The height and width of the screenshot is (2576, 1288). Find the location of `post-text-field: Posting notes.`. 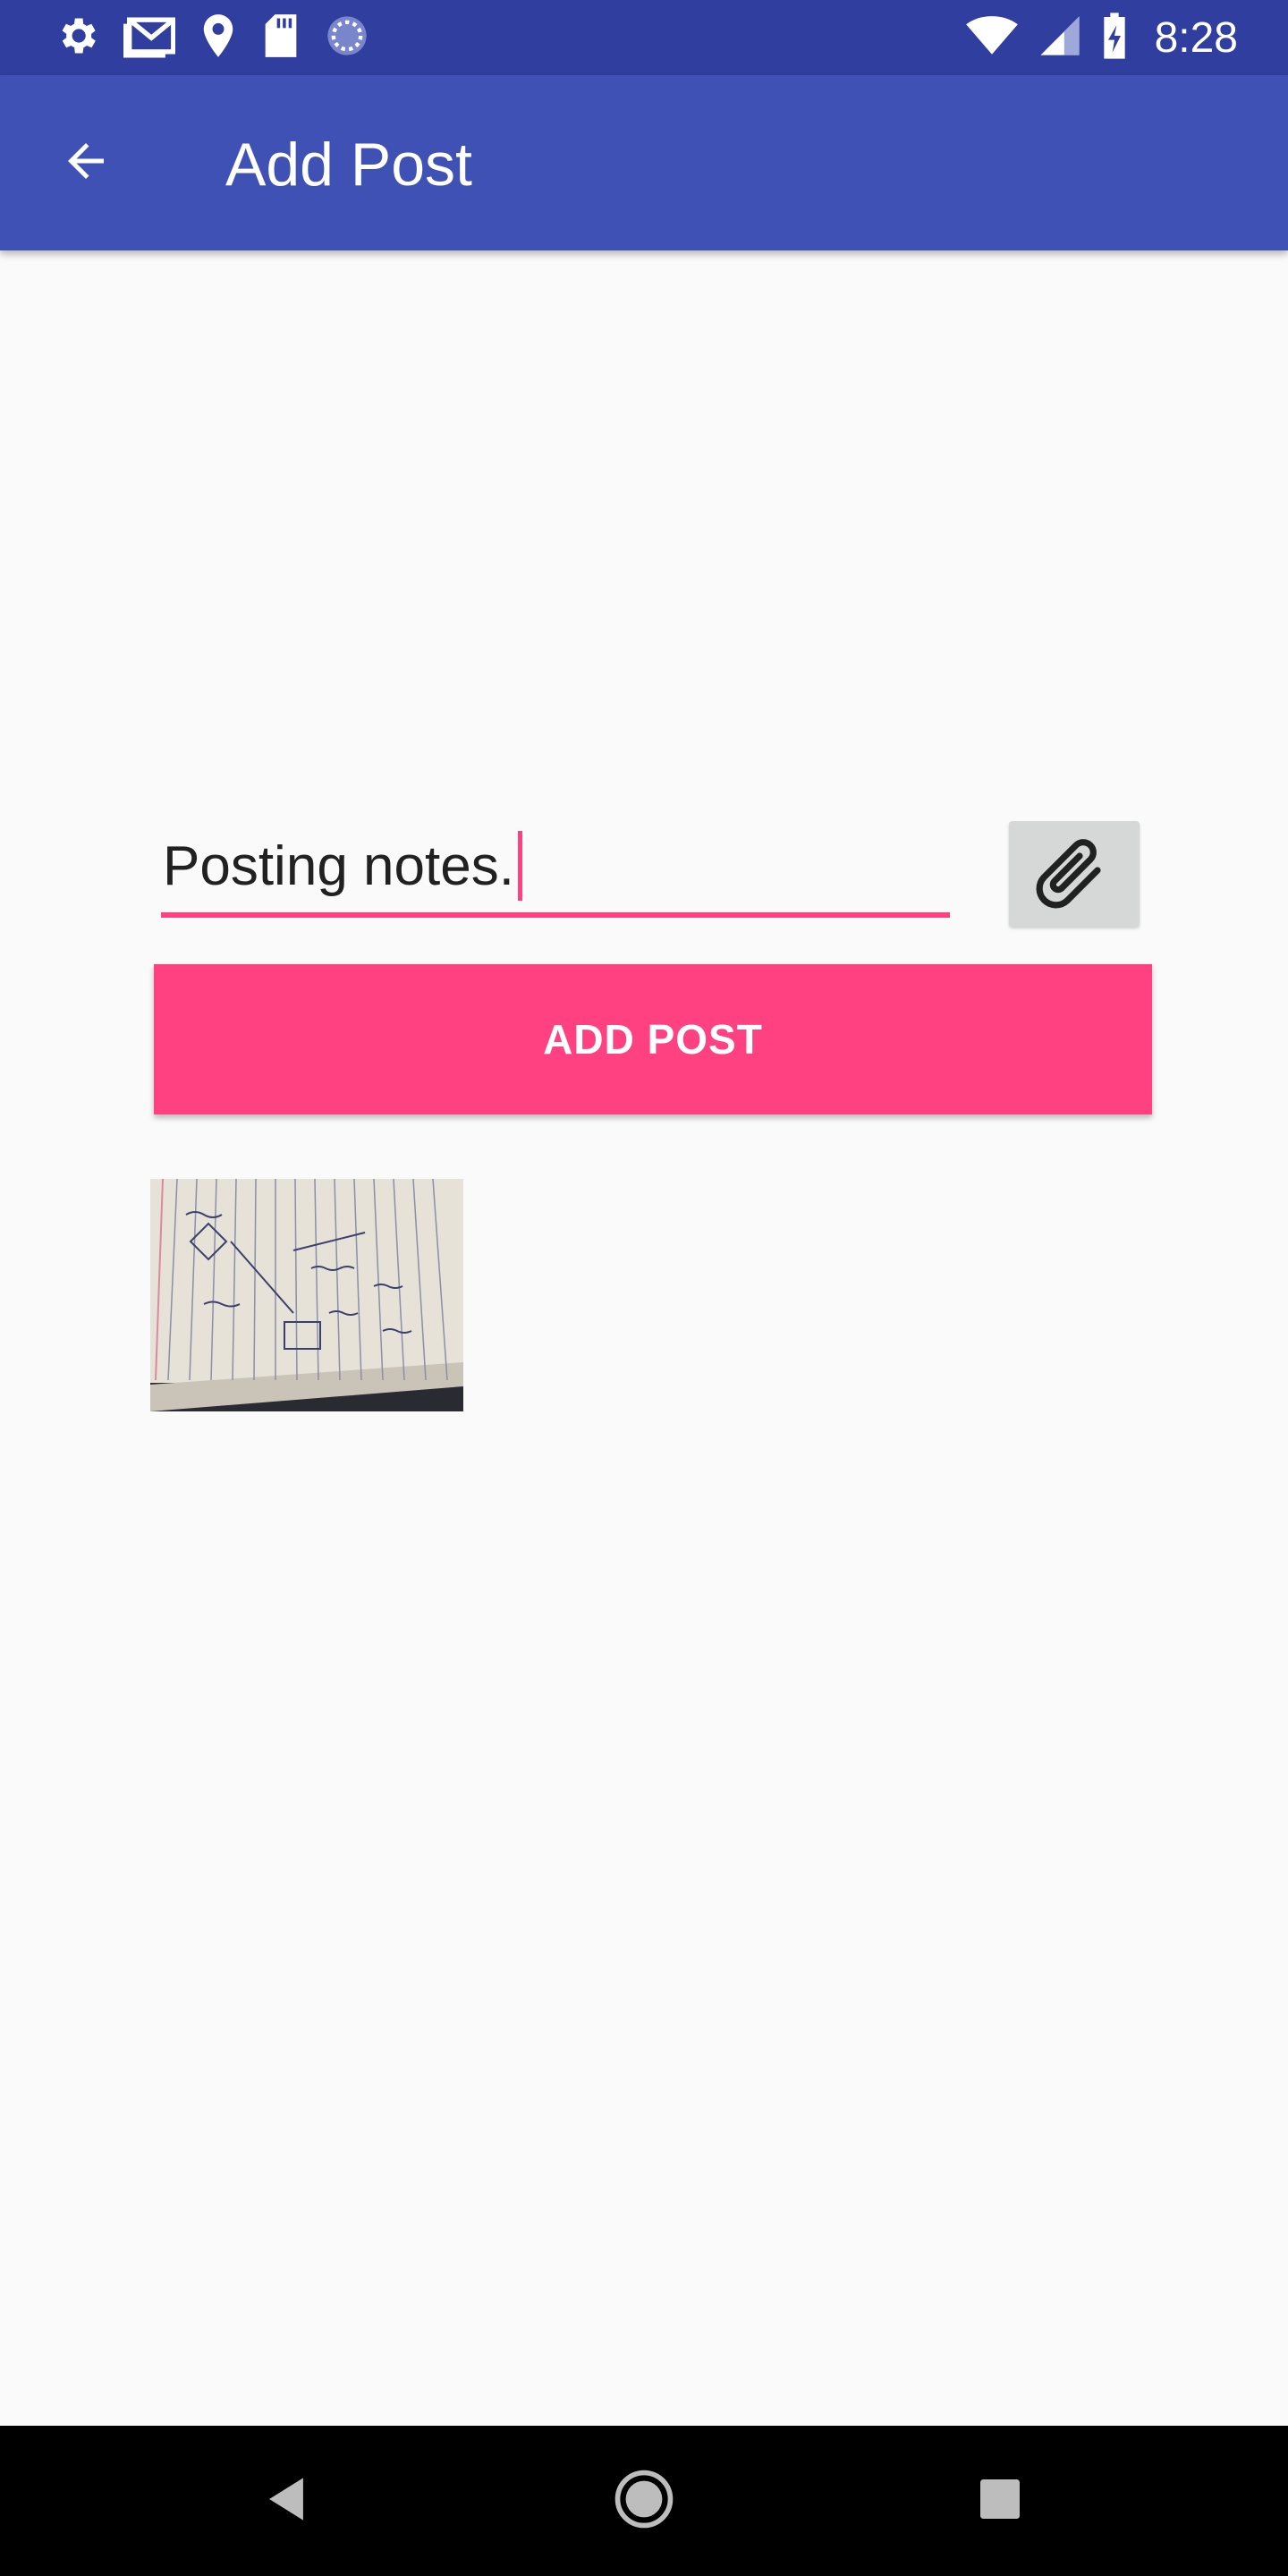

post-text-field: Posting notes. is located at coordinates (556, 870).